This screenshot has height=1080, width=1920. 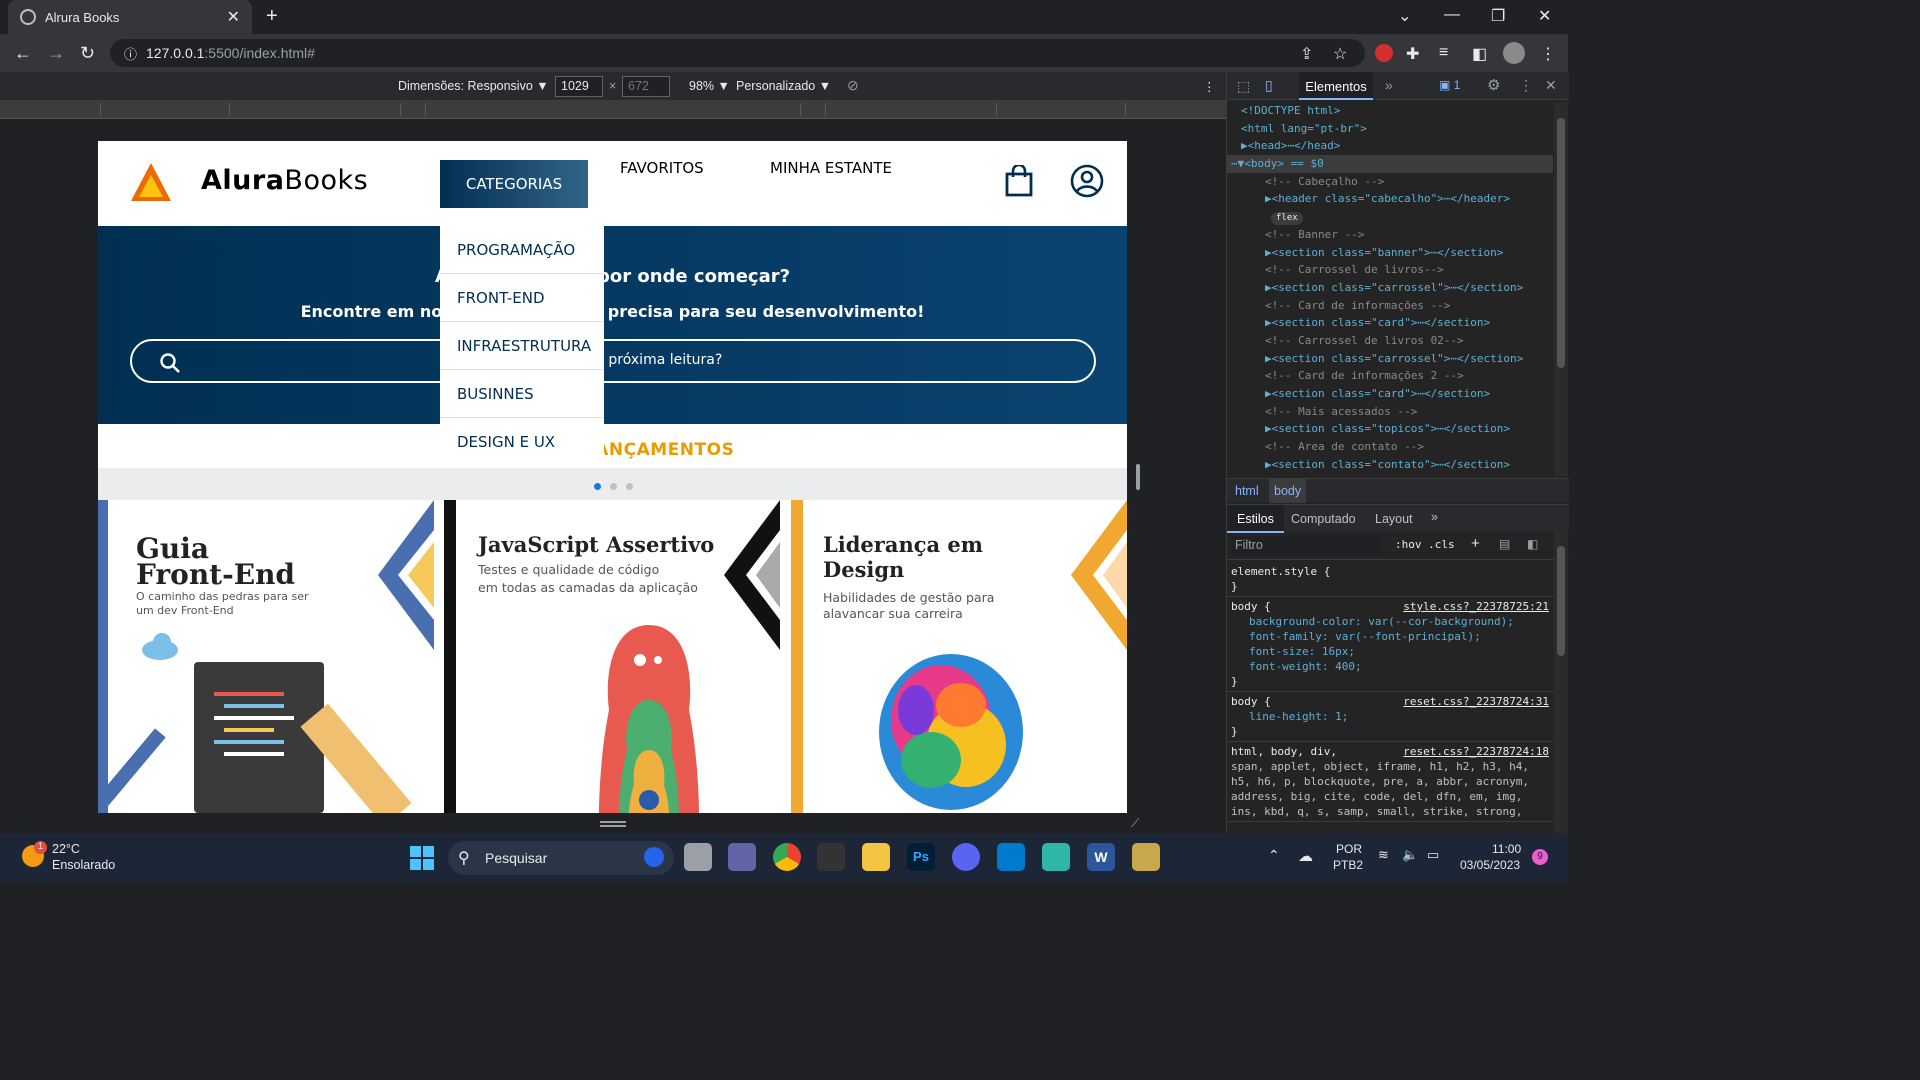 What do you see at coordinates (1404, 16) in the screenshot?
I see `tab-search-icon: ⌄` at bounding box center [1404, 16].